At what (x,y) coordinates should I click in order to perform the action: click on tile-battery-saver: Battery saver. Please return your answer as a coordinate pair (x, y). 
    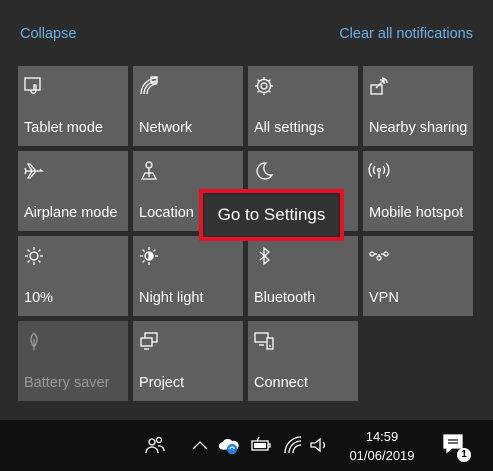
    Looking at the image, I should click on (73, 361).